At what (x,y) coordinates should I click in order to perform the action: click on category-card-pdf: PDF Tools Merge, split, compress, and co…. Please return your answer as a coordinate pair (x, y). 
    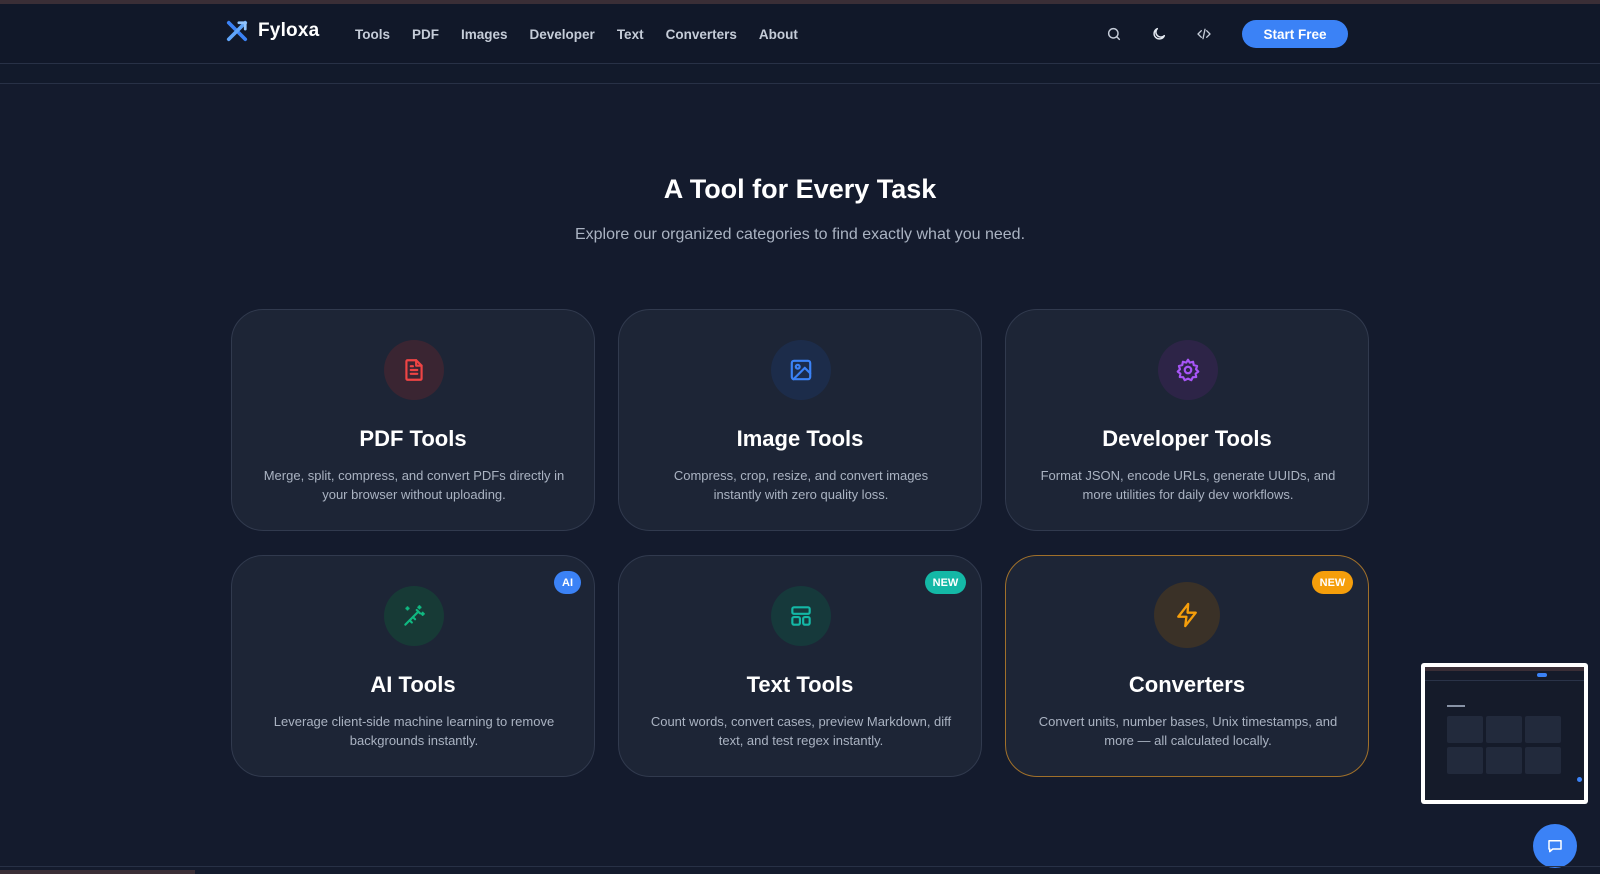
    Looking at the image, I should click on (413, 420).